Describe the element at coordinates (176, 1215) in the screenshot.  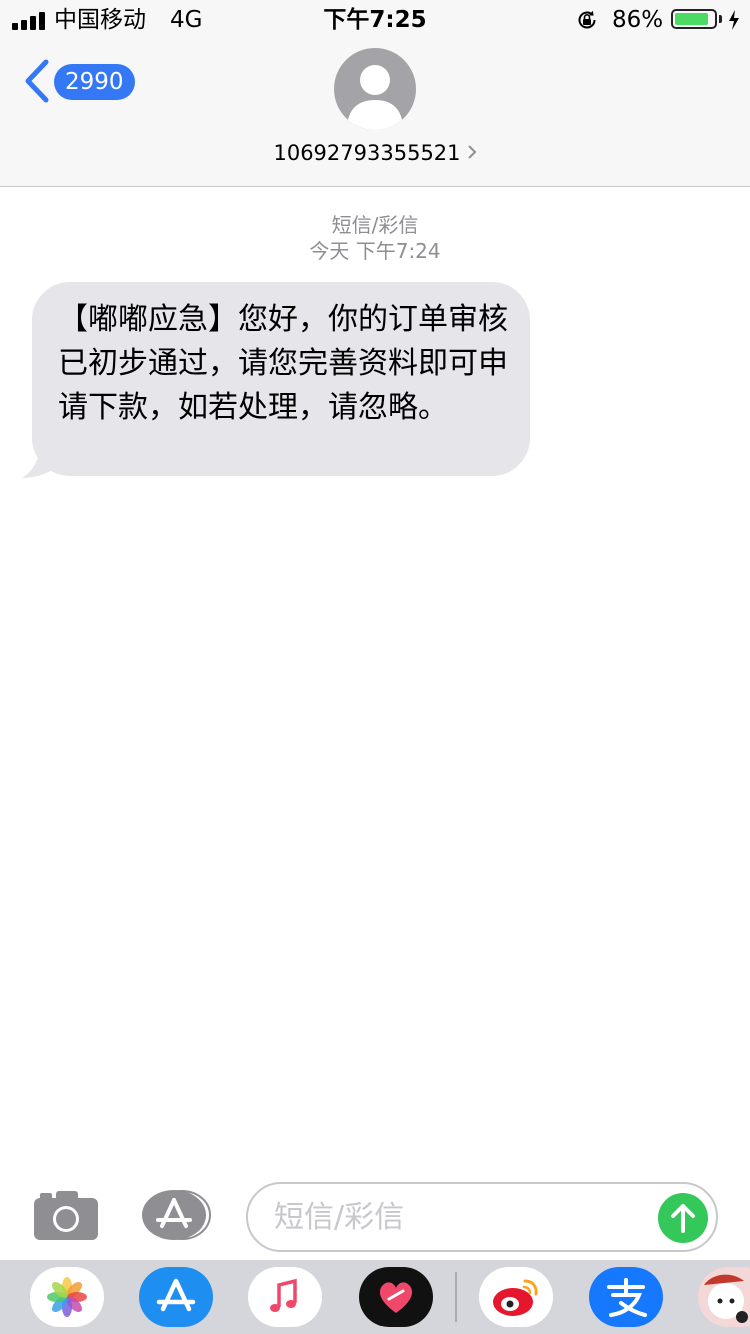
I see `app-store-button` at that location.